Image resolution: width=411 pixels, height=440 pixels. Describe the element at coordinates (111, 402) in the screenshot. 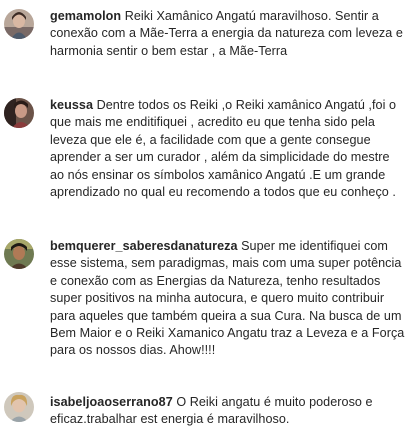

I see `comment-username: isabeljoaoserrano87` at that location.